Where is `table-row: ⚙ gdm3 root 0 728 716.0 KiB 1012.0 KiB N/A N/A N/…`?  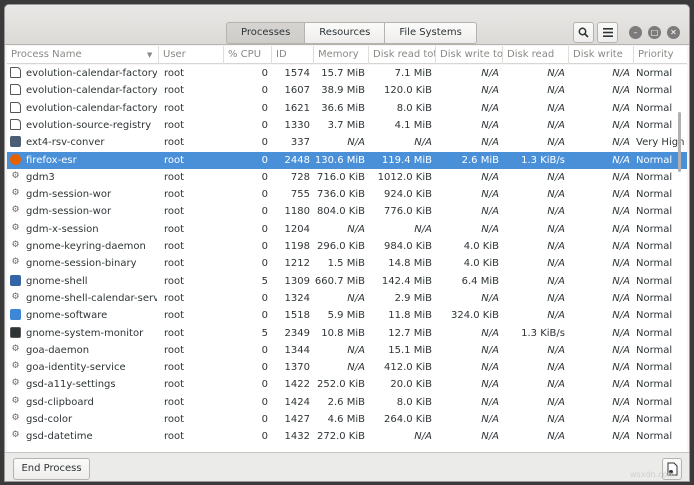
table-row: ⚙ gdm3 root 0 728 716.0 KiB 1012.0 KiB N/A N/A N/… is located at coordinates (347, 177).